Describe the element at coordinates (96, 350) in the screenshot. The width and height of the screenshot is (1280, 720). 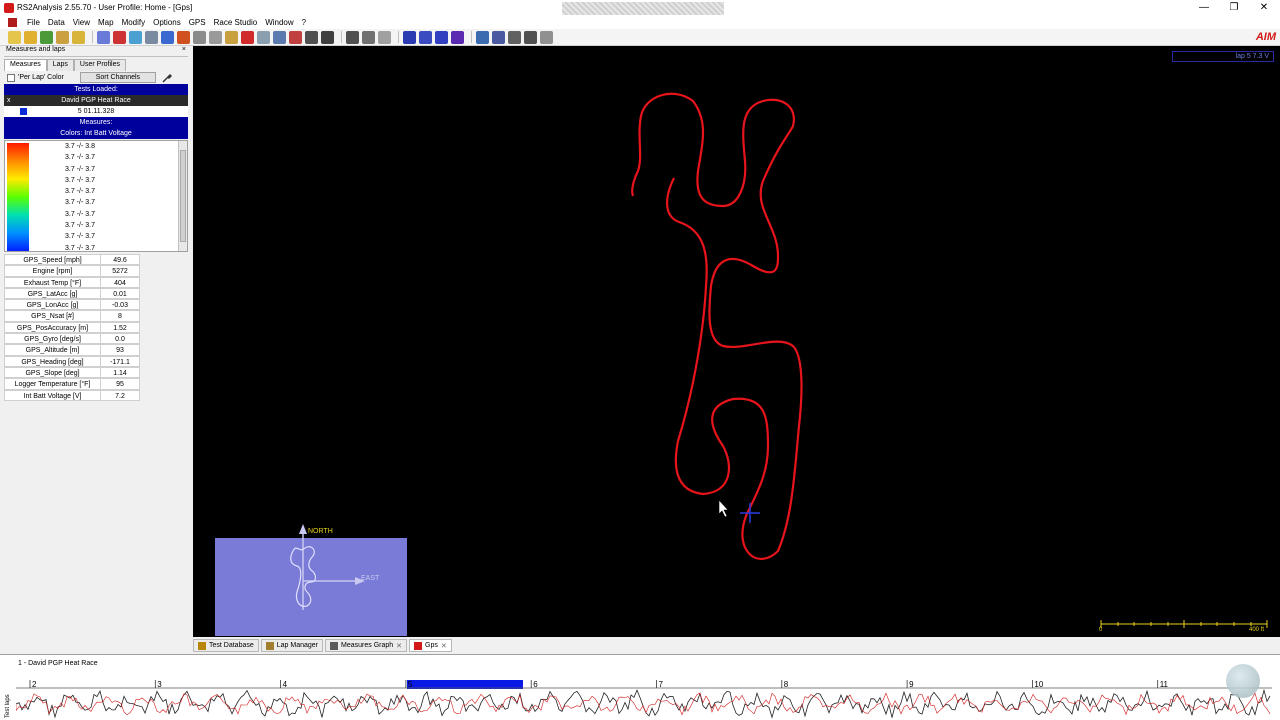
I see `measure-row: GPS_Altitude [m] 93` at that location.